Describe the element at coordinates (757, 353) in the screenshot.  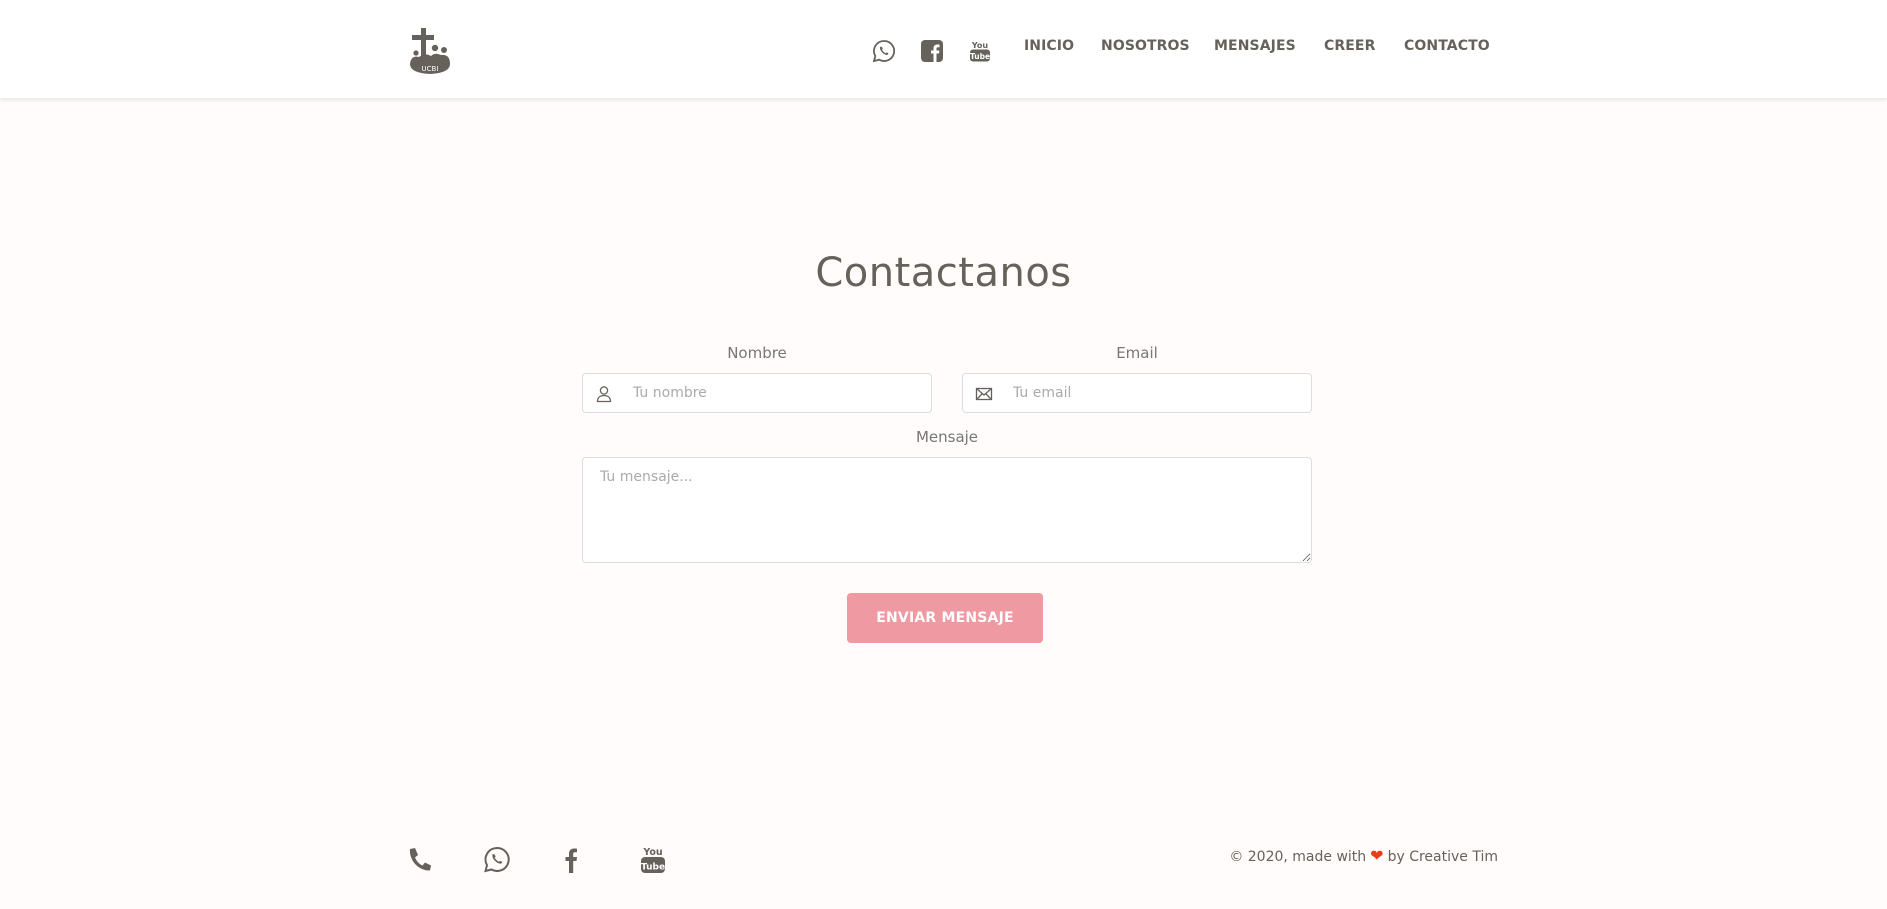
I see `name-label: Nombre` at that location.